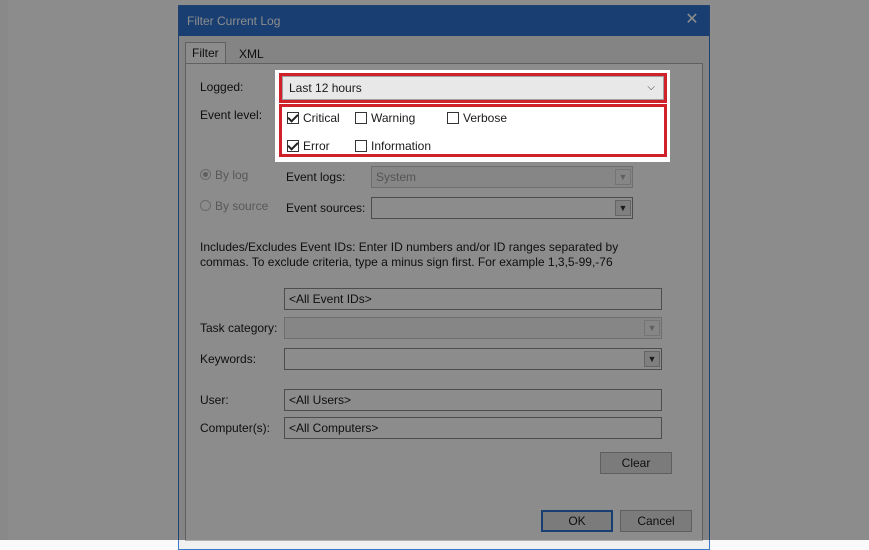 The width and height of the screenshot is (869, 550). I want to click on user-label: User:, so click(214, 400).